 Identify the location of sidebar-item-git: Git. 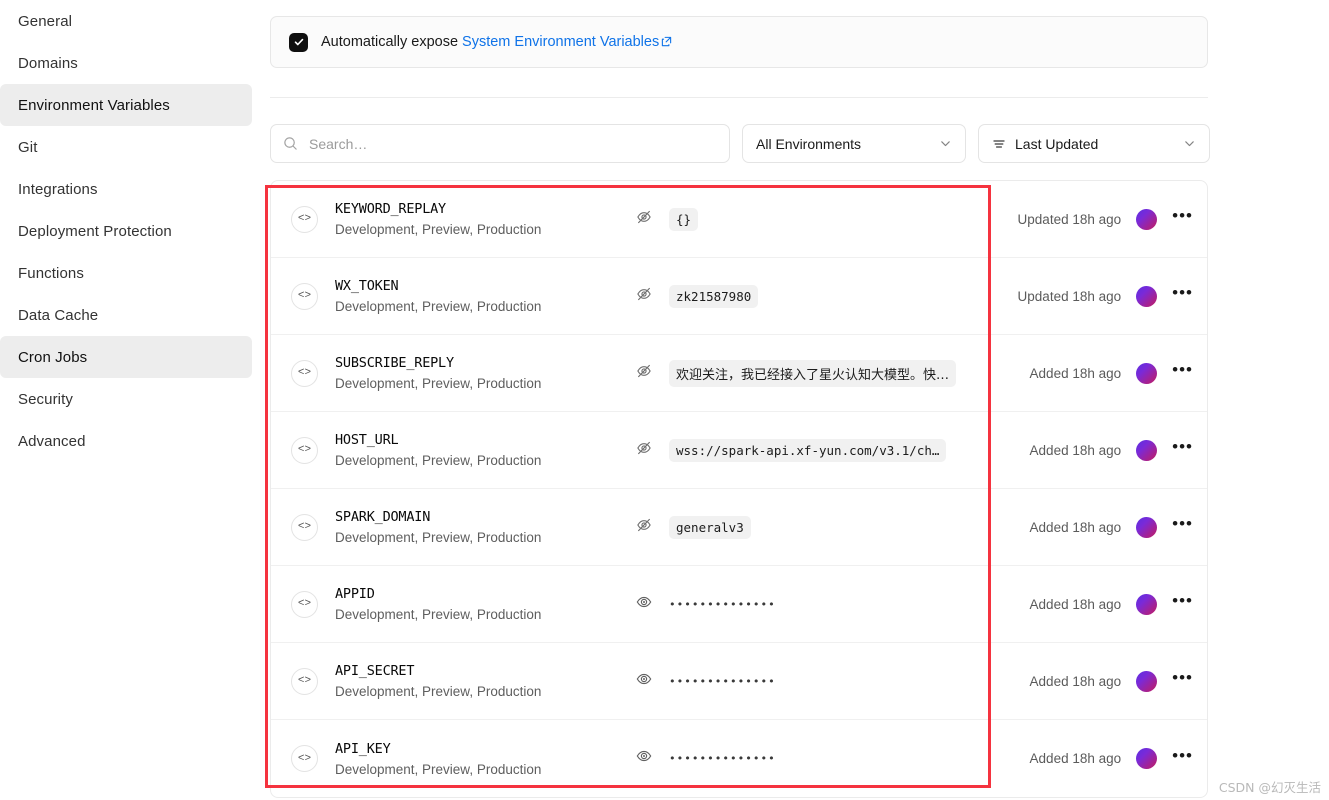
(126, 147).